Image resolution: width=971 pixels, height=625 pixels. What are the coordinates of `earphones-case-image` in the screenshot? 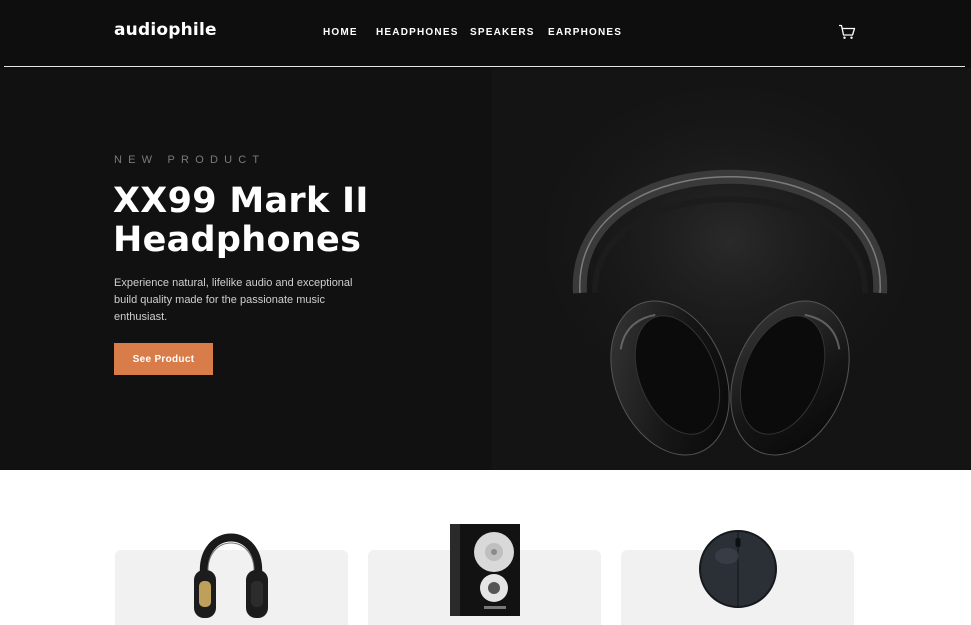 It's located at (738, 569).